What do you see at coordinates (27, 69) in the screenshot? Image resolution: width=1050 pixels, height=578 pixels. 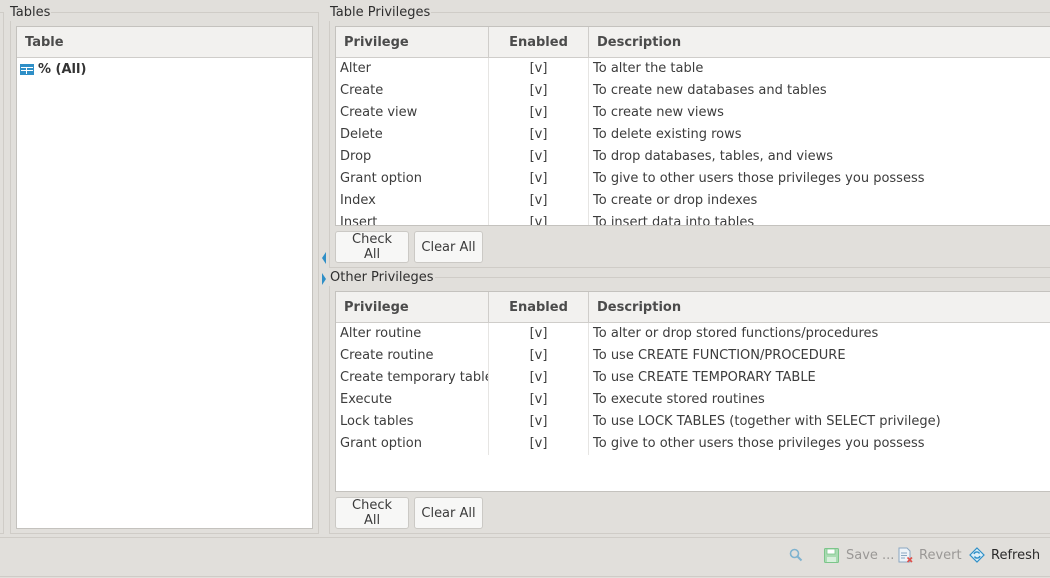 I see `table-icon` at bounding box center [27, 69].